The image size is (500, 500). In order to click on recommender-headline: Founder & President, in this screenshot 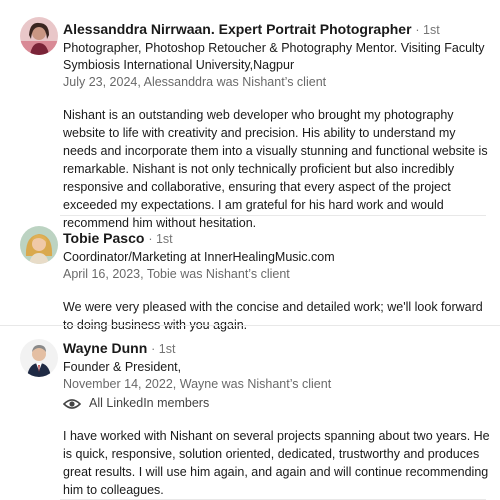, I will do `click(122, 367)`.